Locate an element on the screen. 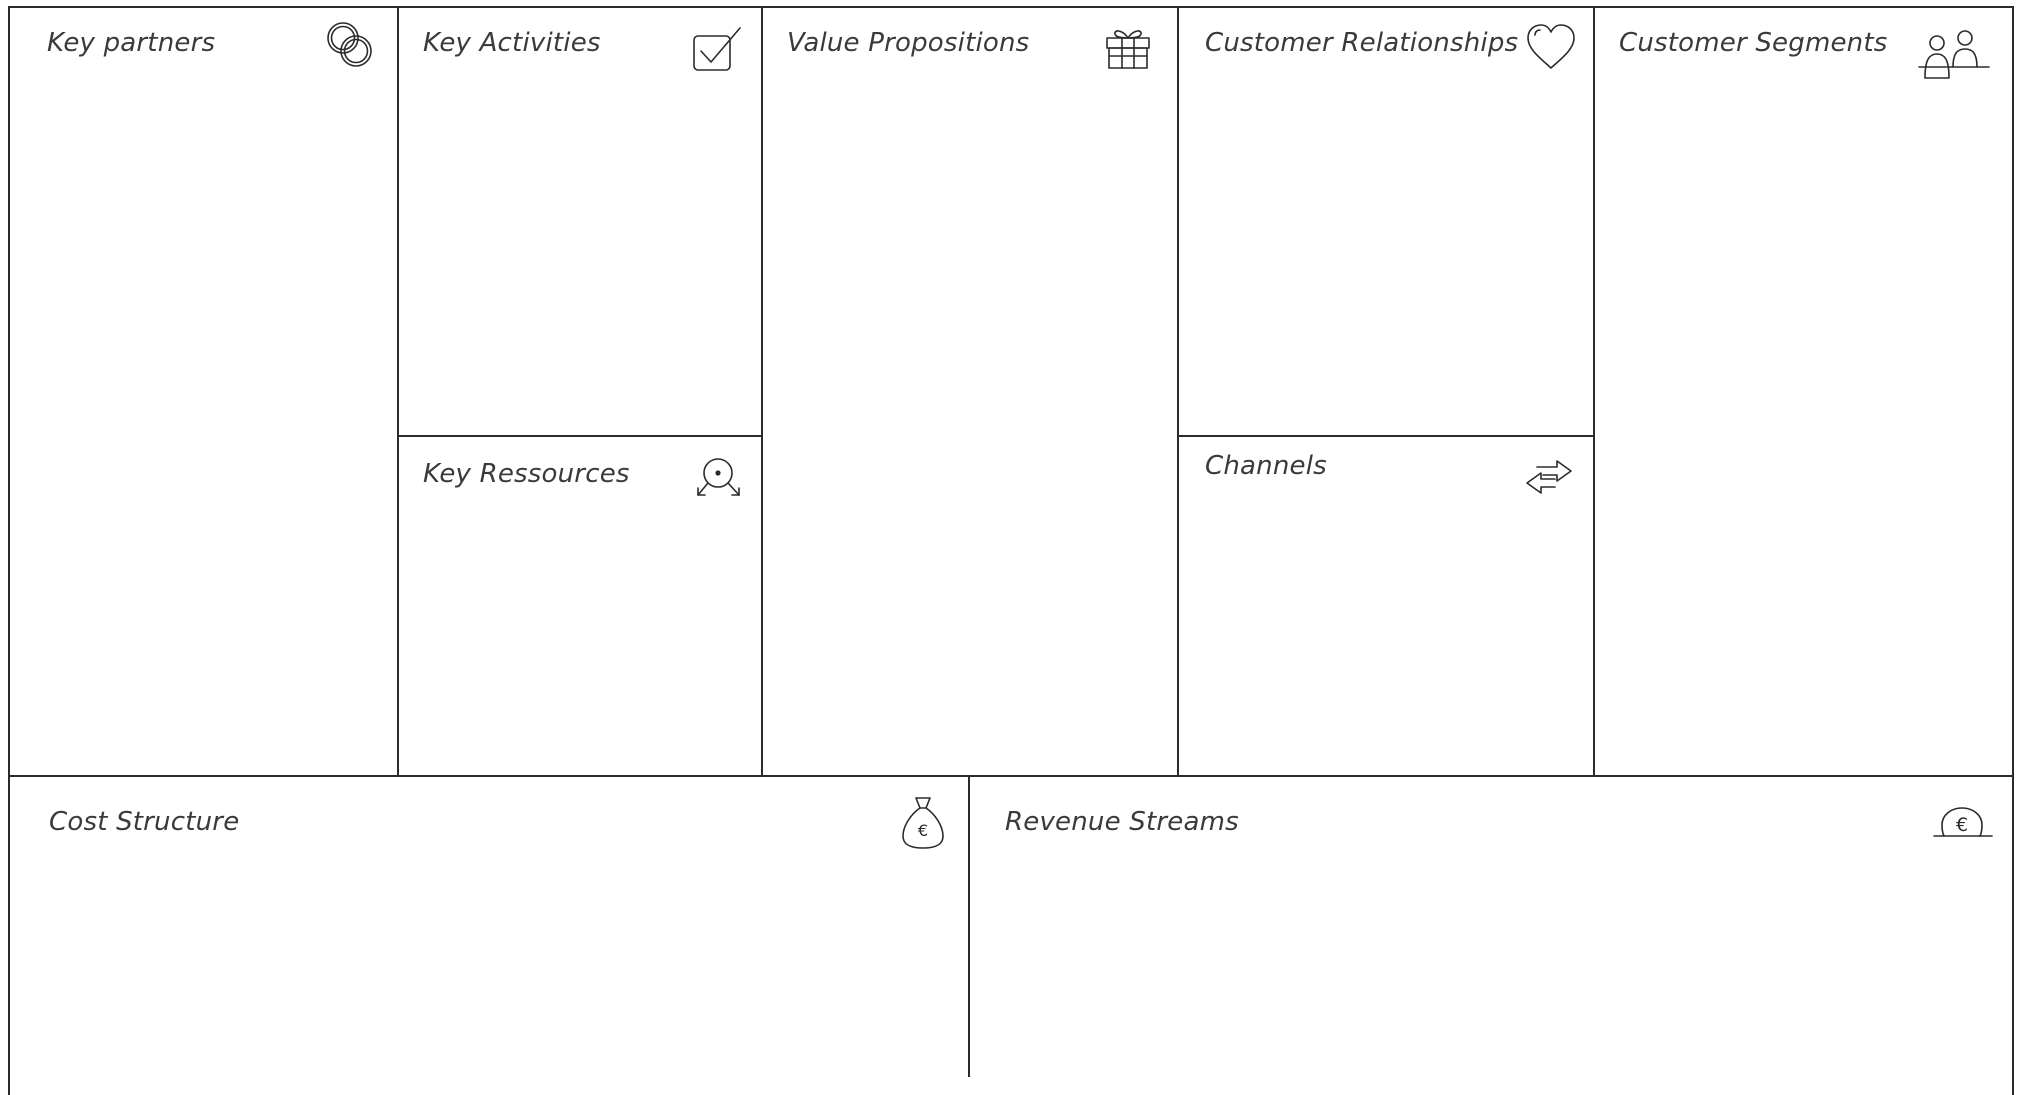 The image size is (2020, 1095). customer-relationships-section: Customer Relationships is located at coordinates (1386, 221).